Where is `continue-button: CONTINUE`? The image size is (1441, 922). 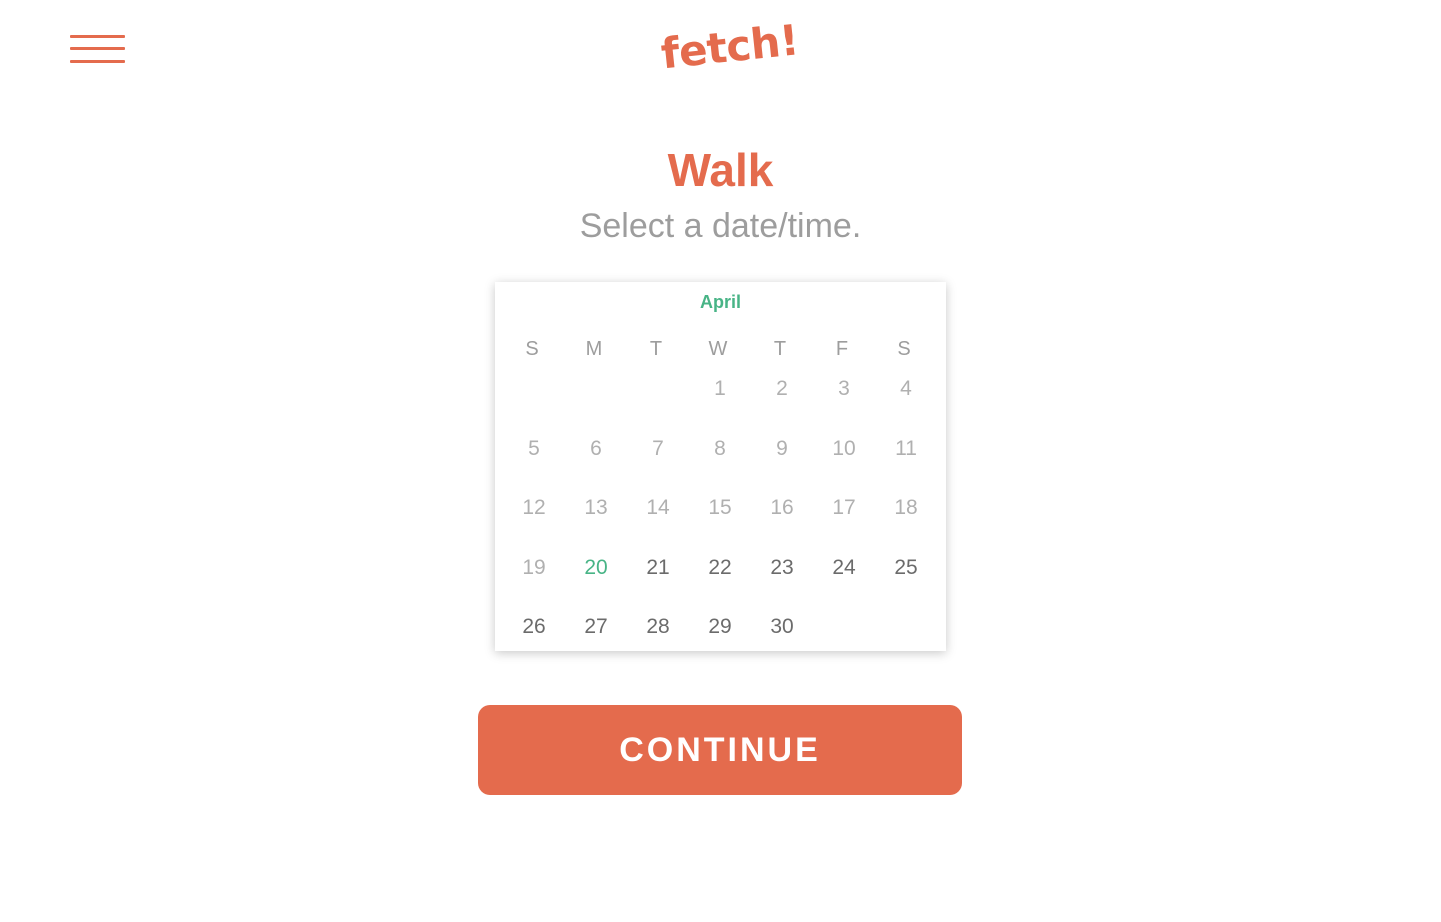
continue-button: CONTINUE is located at coordinates (720, 750).